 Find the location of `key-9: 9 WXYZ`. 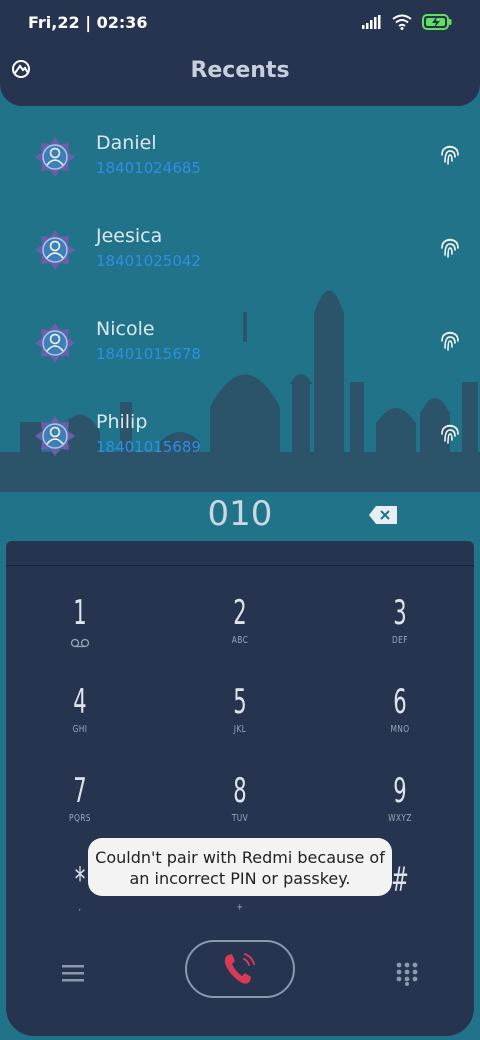

key-9: 9 WXYZ is located at coordinates (400, 808).